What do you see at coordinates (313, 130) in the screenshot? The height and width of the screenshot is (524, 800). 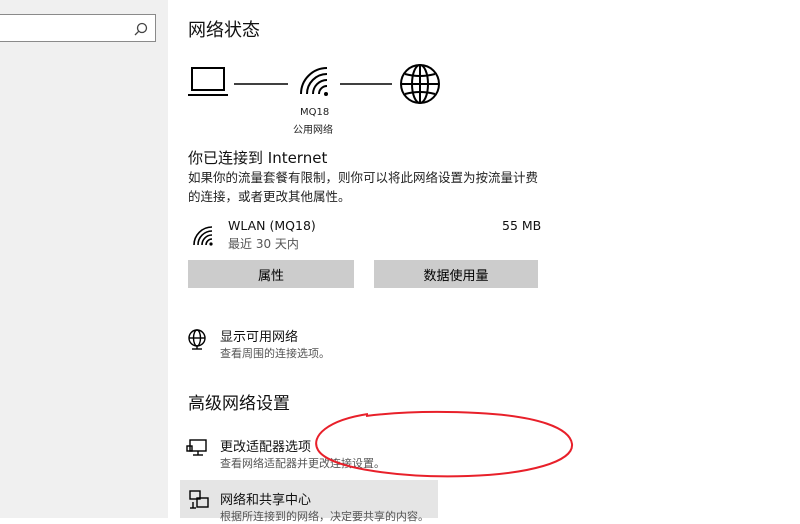 I see `network-type: 公用网络` at bounding box center [313, 130].